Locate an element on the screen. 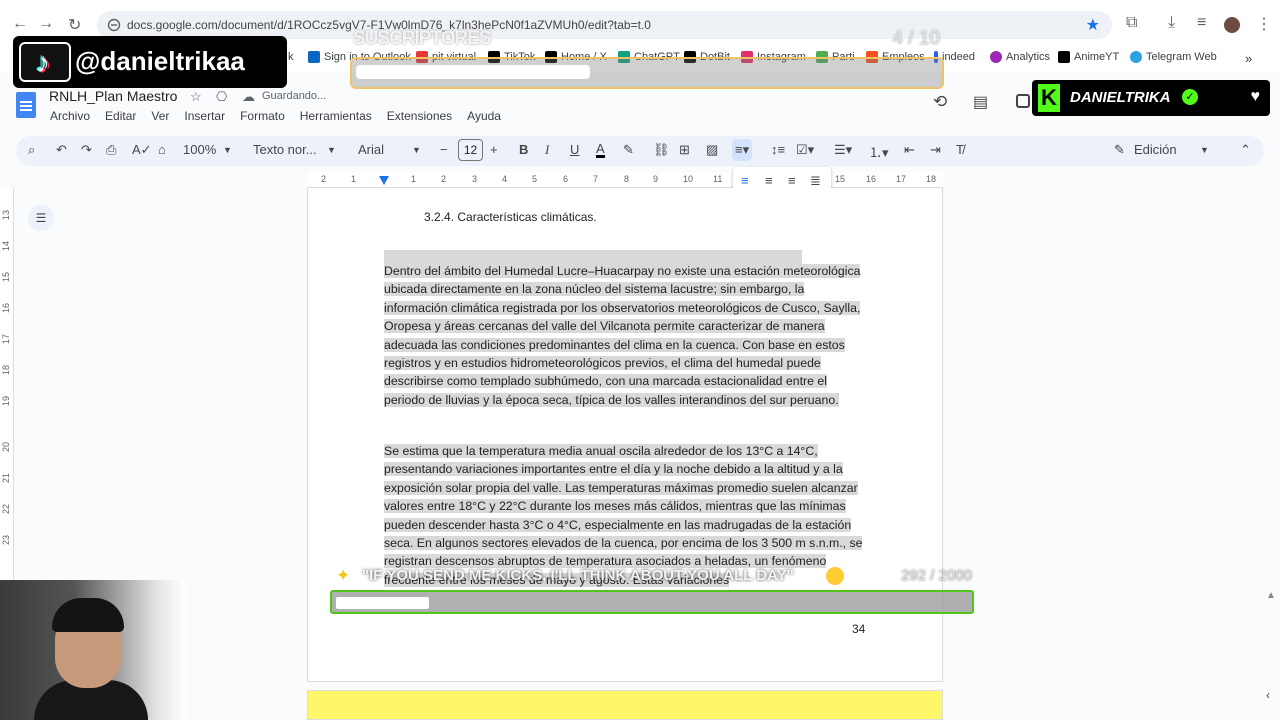  bookmark-item: Analytics is located at coordinates (1020, 57).